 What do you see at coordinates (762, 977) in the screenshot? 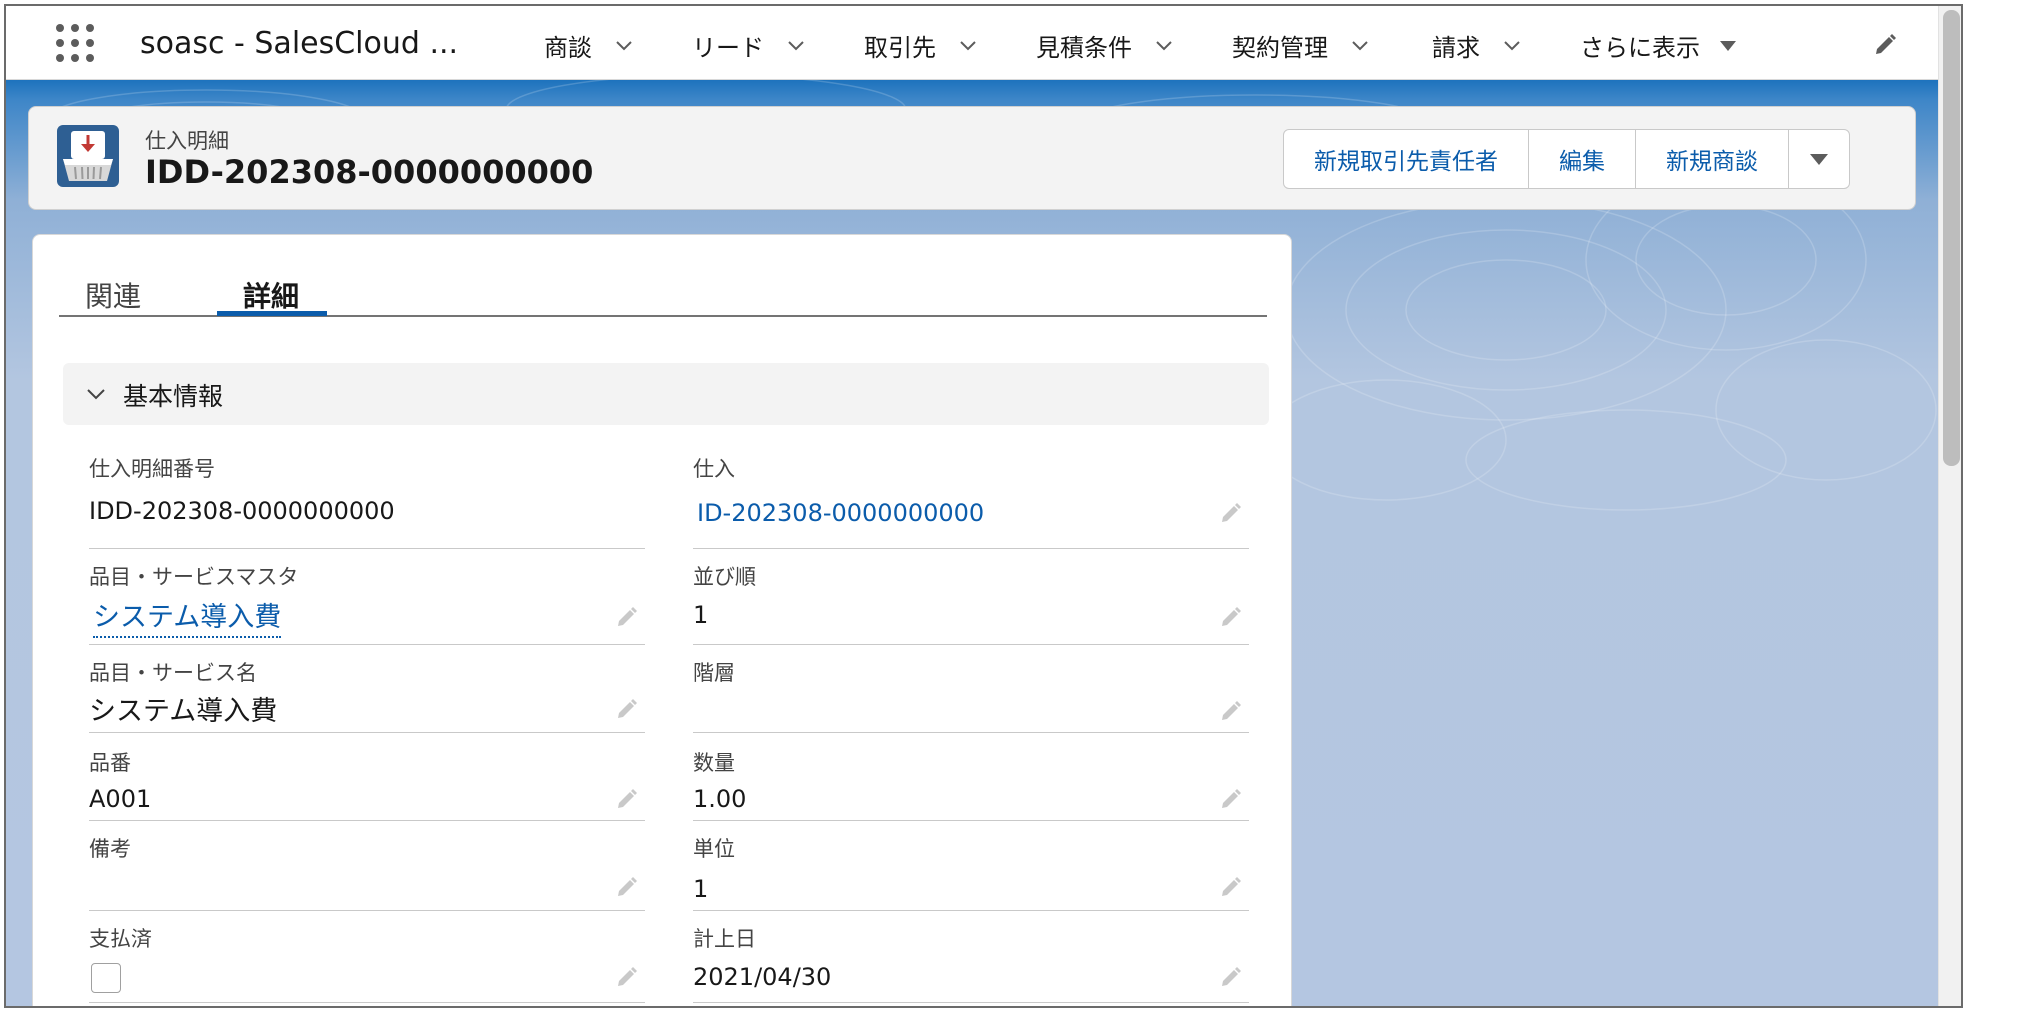
I see `field-value: 2021/04/30` at bounding box center [762, 977].